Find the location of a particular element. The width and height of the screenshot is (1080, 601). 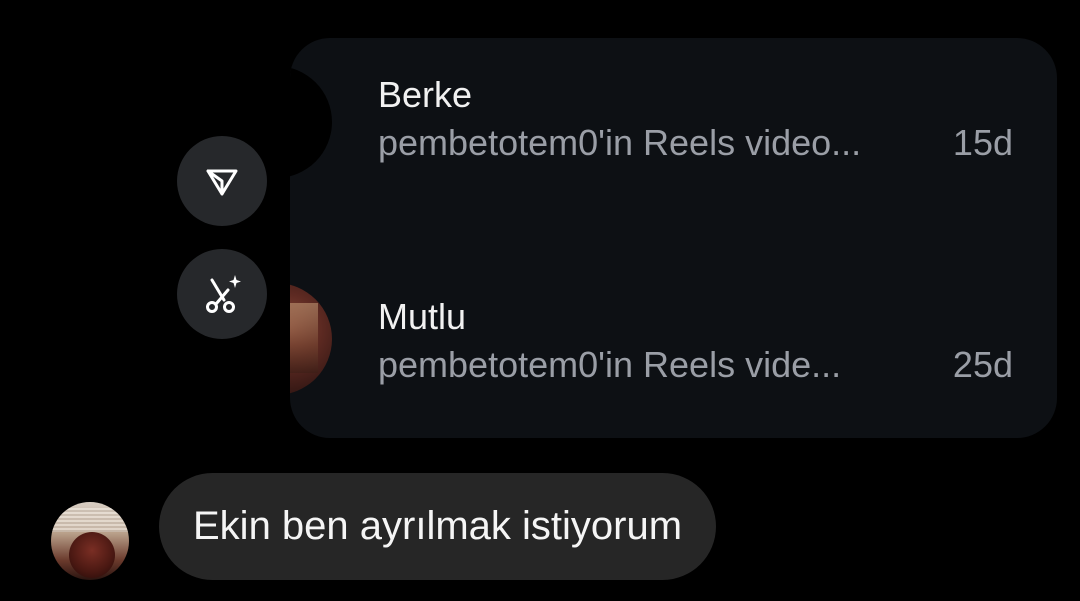

remix-button is located at coordinates (222, 294).